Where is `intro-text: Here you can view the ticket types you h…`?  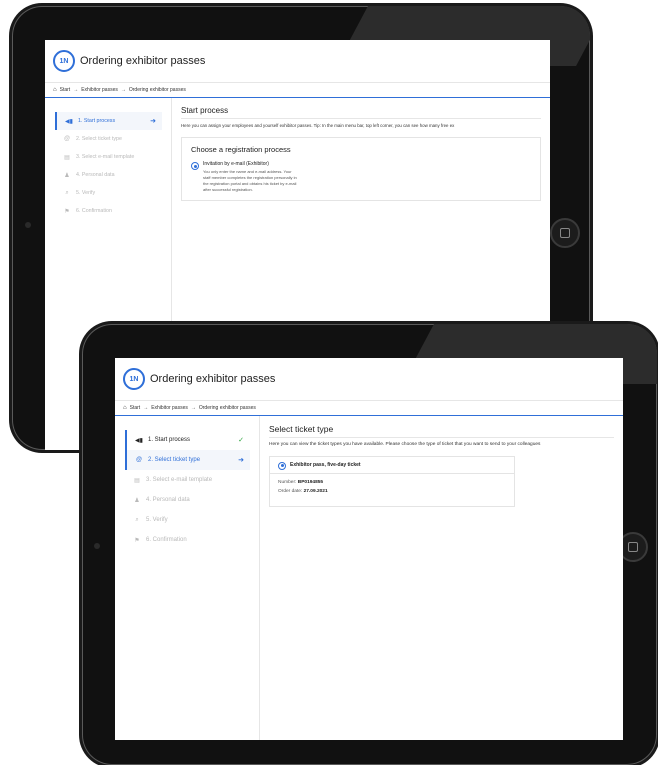 intro-text: Here you can view the ticket types you h… is located at coordinates (405, 444).